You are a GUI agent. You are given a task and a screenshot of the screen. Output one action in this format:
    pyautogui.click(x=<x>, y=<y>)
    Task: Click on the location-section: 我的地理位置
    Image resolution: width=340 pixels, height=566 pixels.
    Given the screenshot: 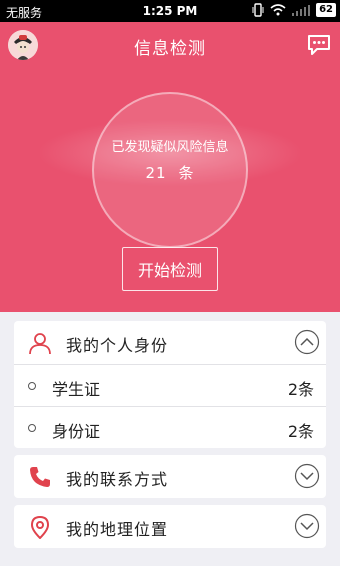 What is the action you would take?
    pyautogui.click(x=170, y=526)
    